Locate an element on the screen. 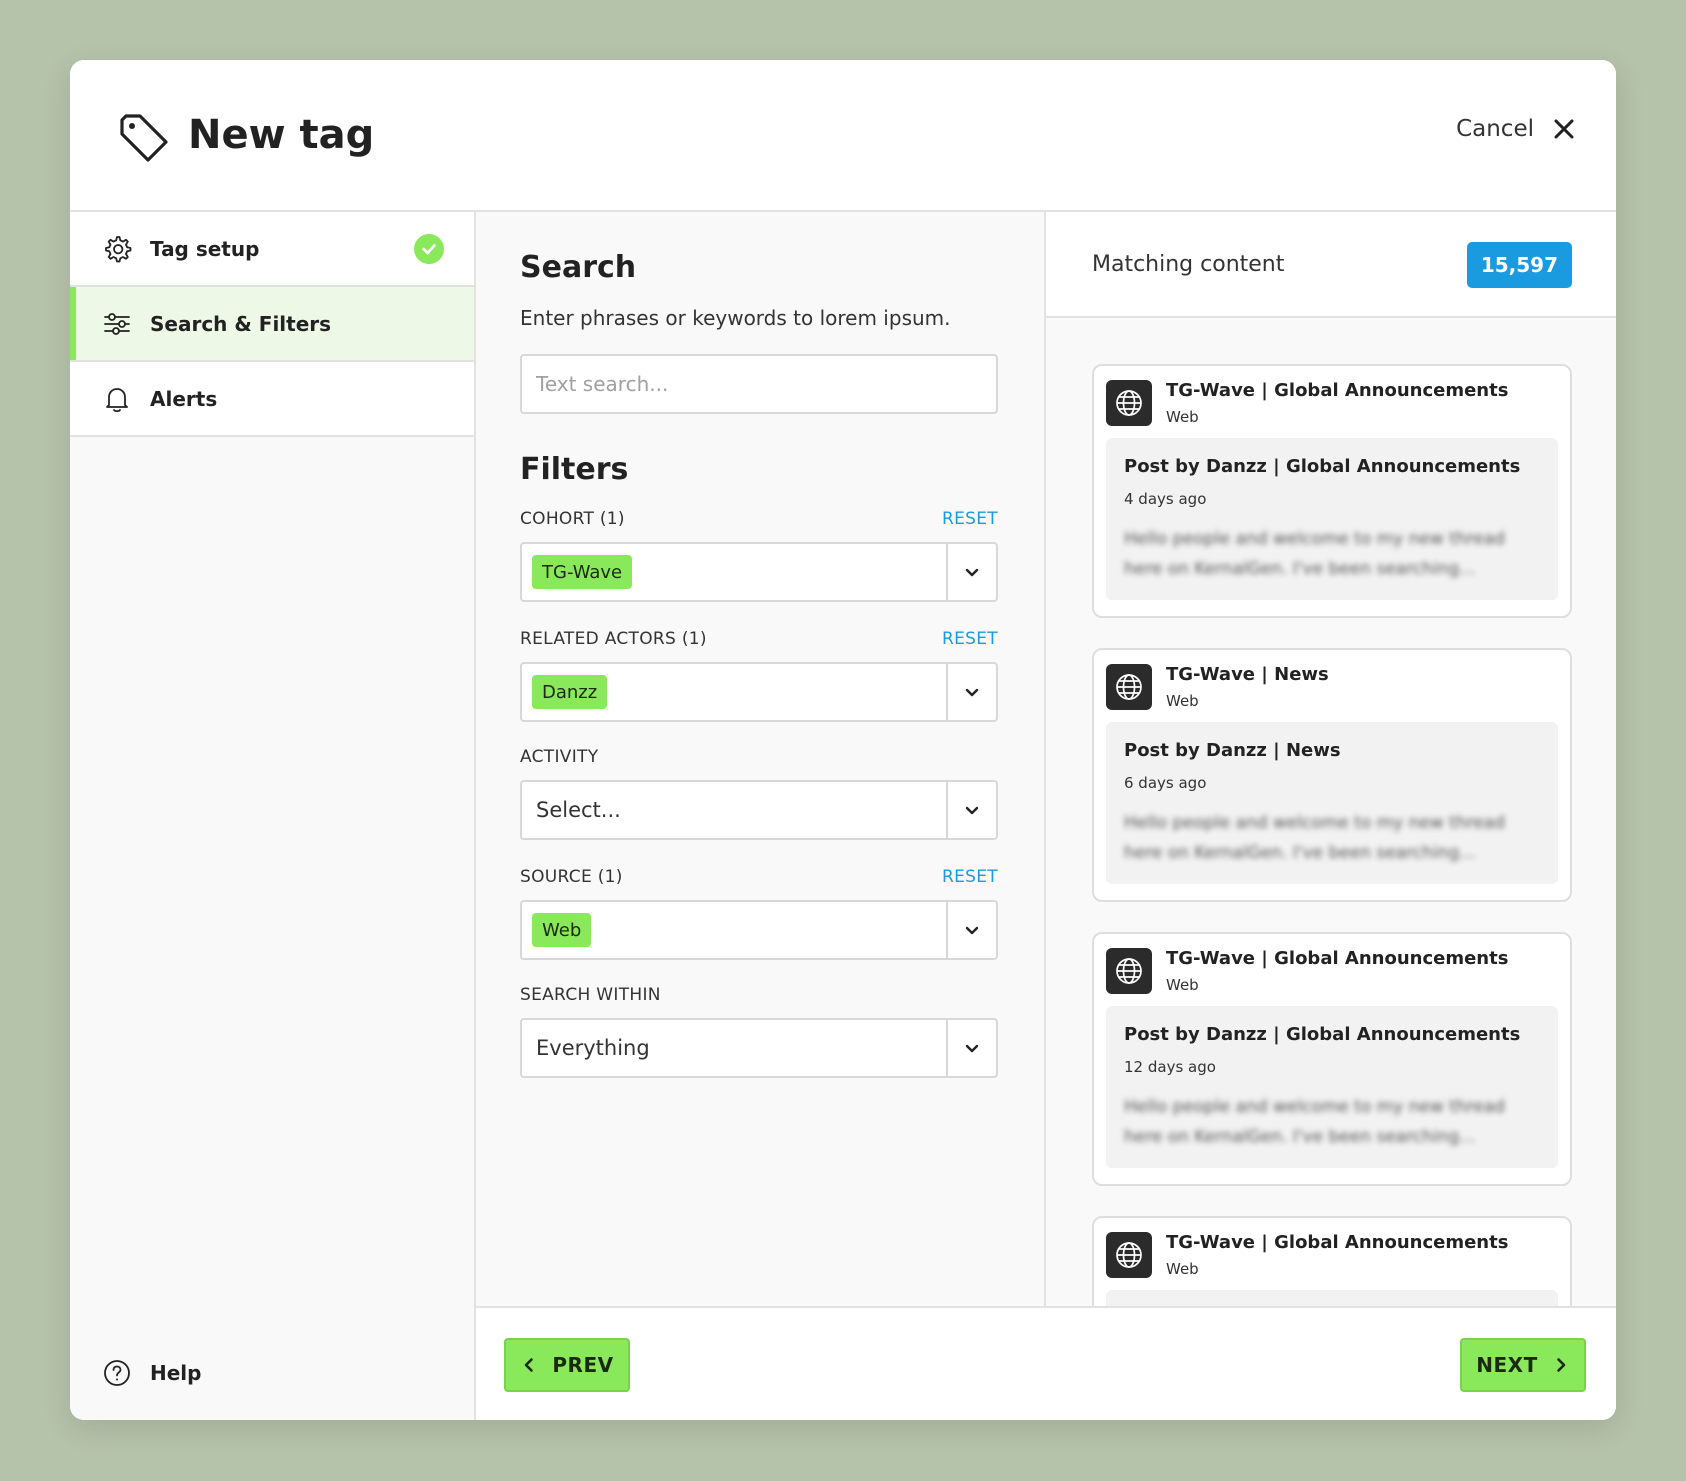 The image size is (1686, 1481). bell-icon is located at coordinates (117, 399).